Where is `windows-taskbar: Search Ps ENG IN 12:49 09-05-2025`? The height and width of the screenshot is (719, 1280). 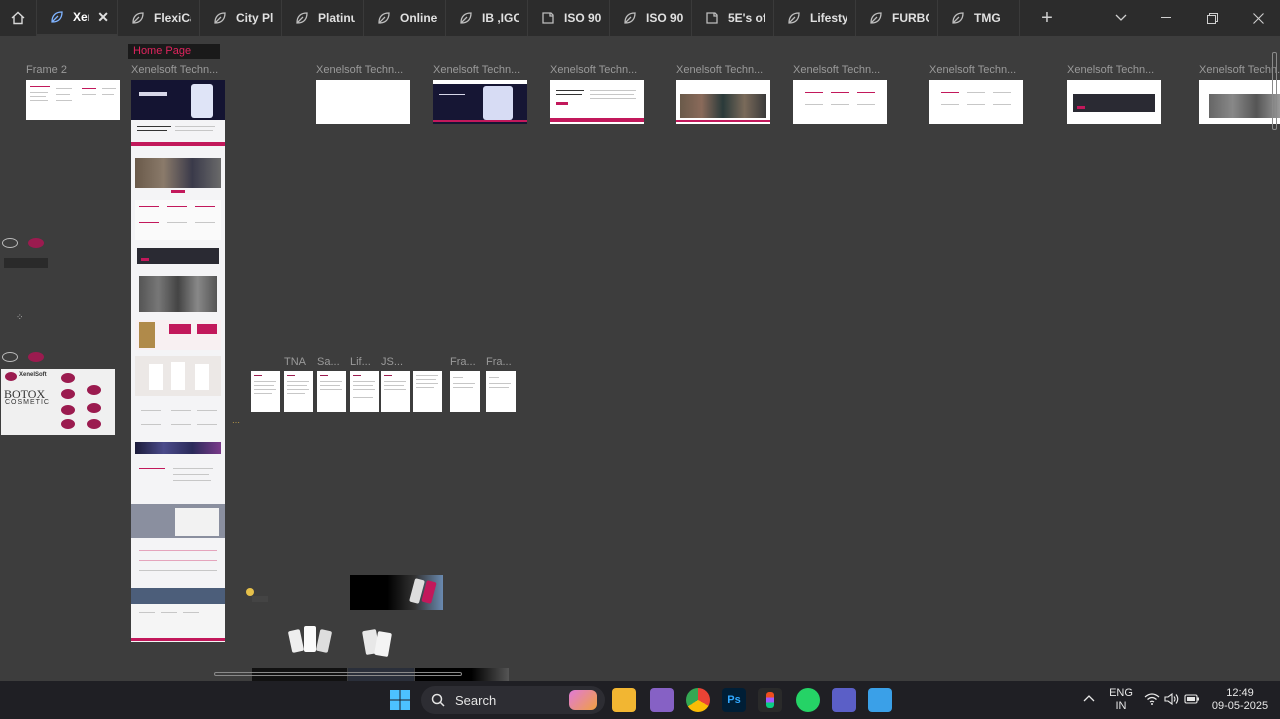 windows-taskbar: Search Ps ENG IN 12:49 09-05-2025 is located at coordinates (640, 700).